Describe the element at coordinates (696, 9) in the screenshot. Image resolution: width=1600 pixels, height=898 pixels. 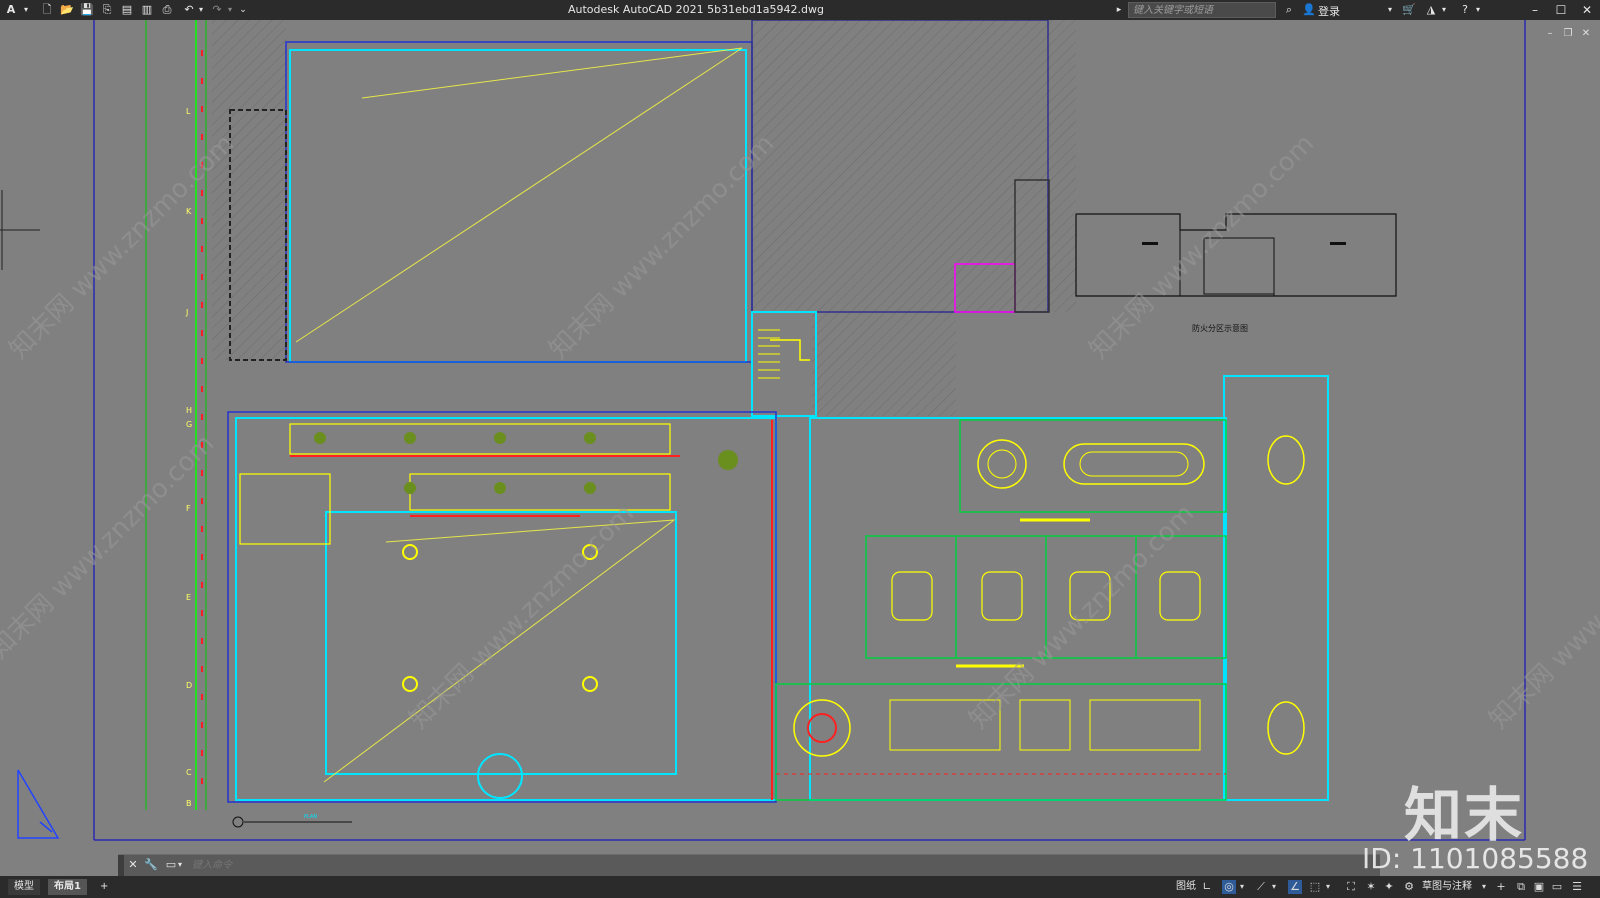
I see `window-title: Autodesk AutoCAD 2021 5b31ebd1a5942.dwg` at that location.